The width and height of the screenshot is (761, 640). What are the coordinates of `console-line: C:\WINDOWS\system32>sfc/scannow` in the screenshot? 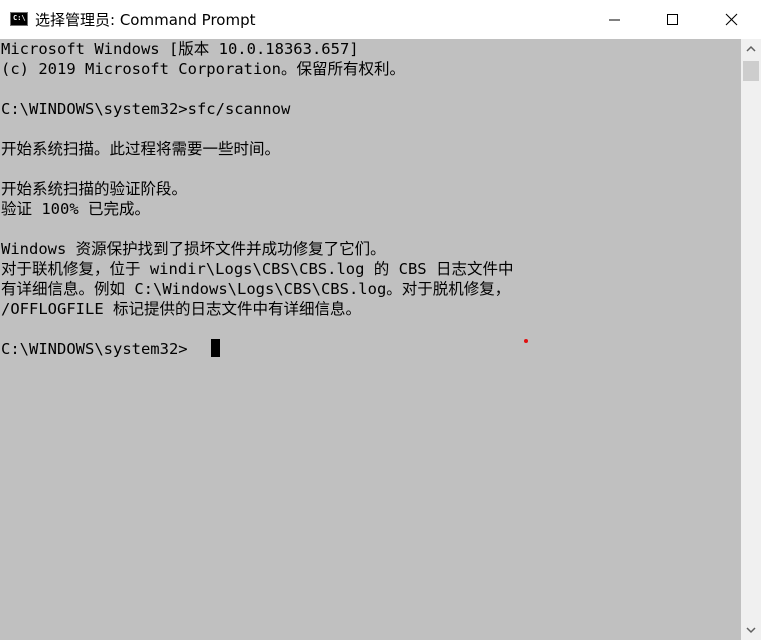 It's located at (146, 109).